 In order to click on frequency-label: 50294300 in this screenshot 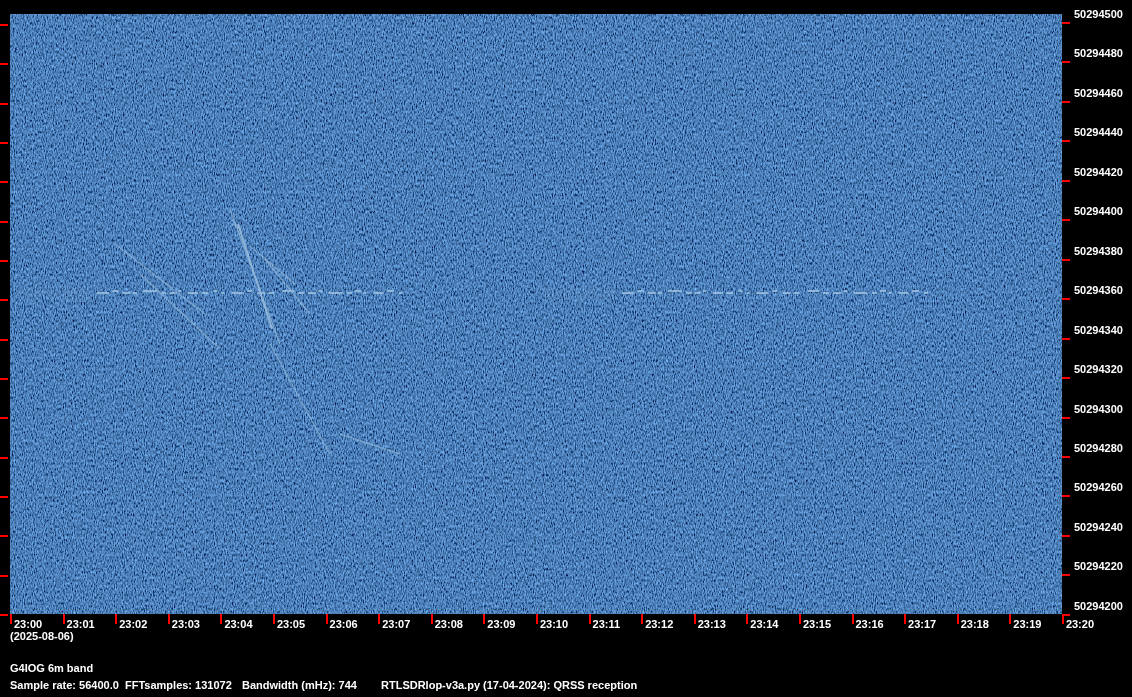, I will do `click(1098, 408)`.